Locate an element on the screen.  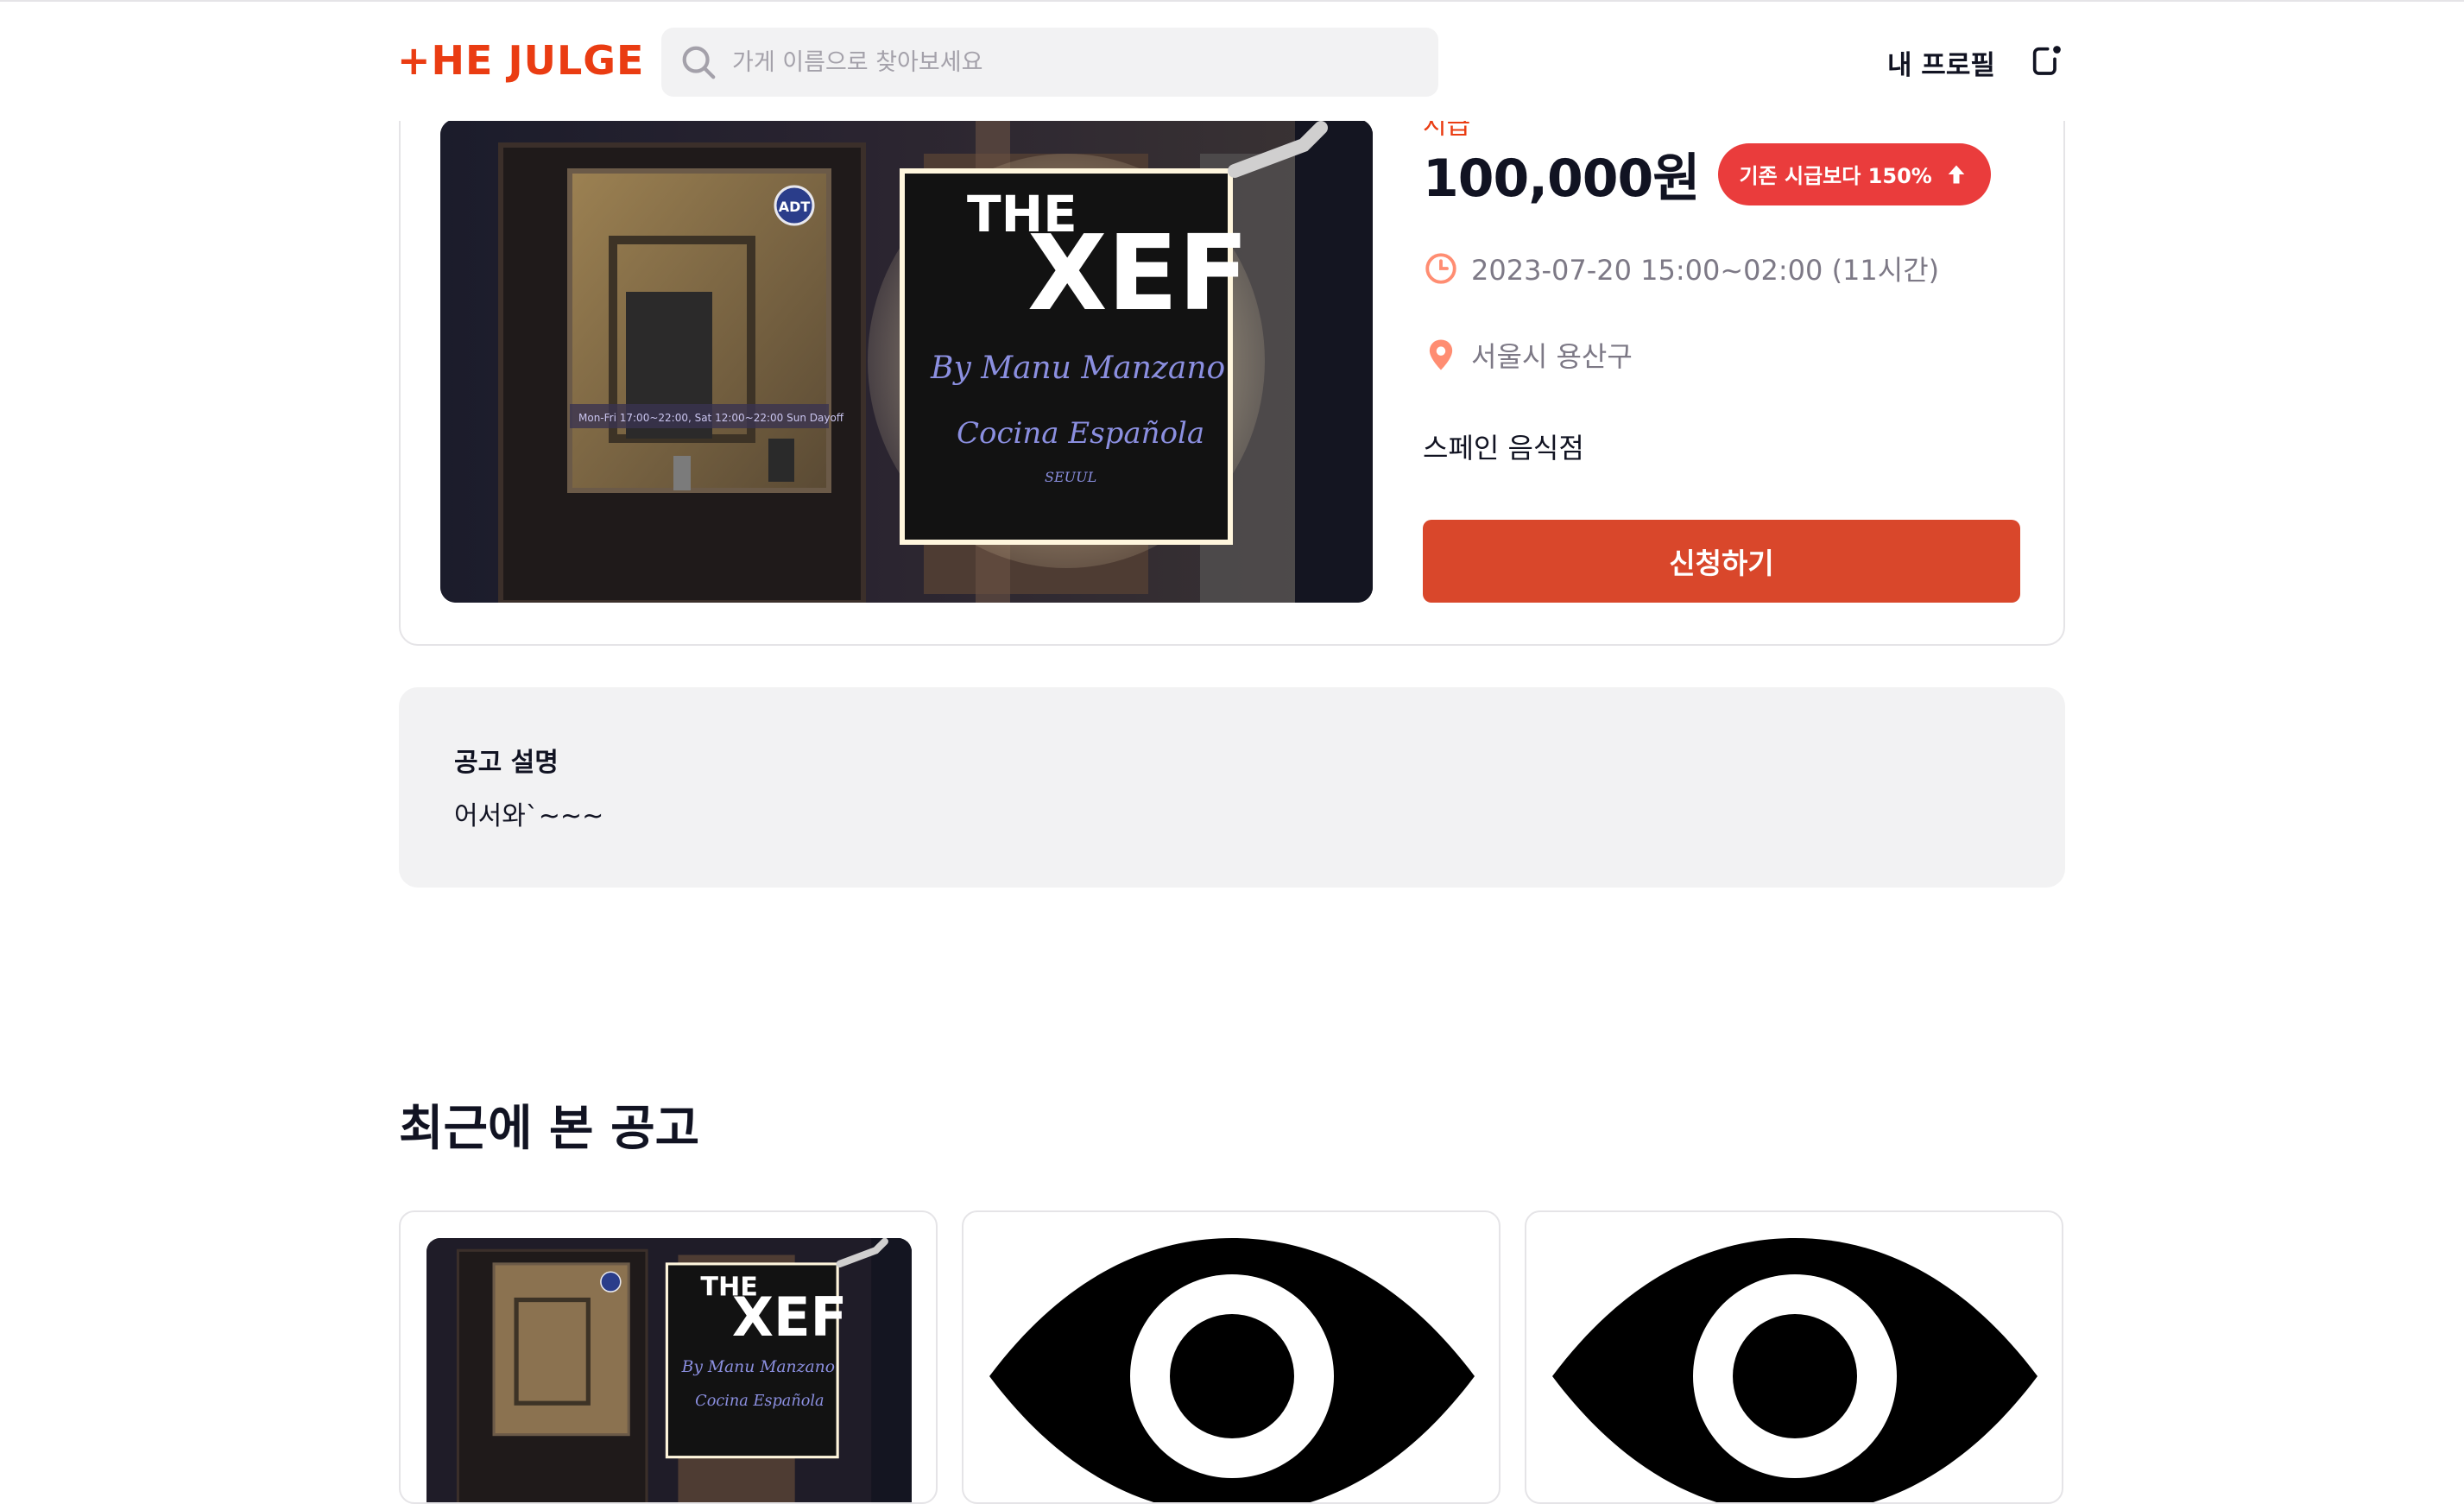
thumb-sign-title-big: XEF is located at coordinates (789, 1317).